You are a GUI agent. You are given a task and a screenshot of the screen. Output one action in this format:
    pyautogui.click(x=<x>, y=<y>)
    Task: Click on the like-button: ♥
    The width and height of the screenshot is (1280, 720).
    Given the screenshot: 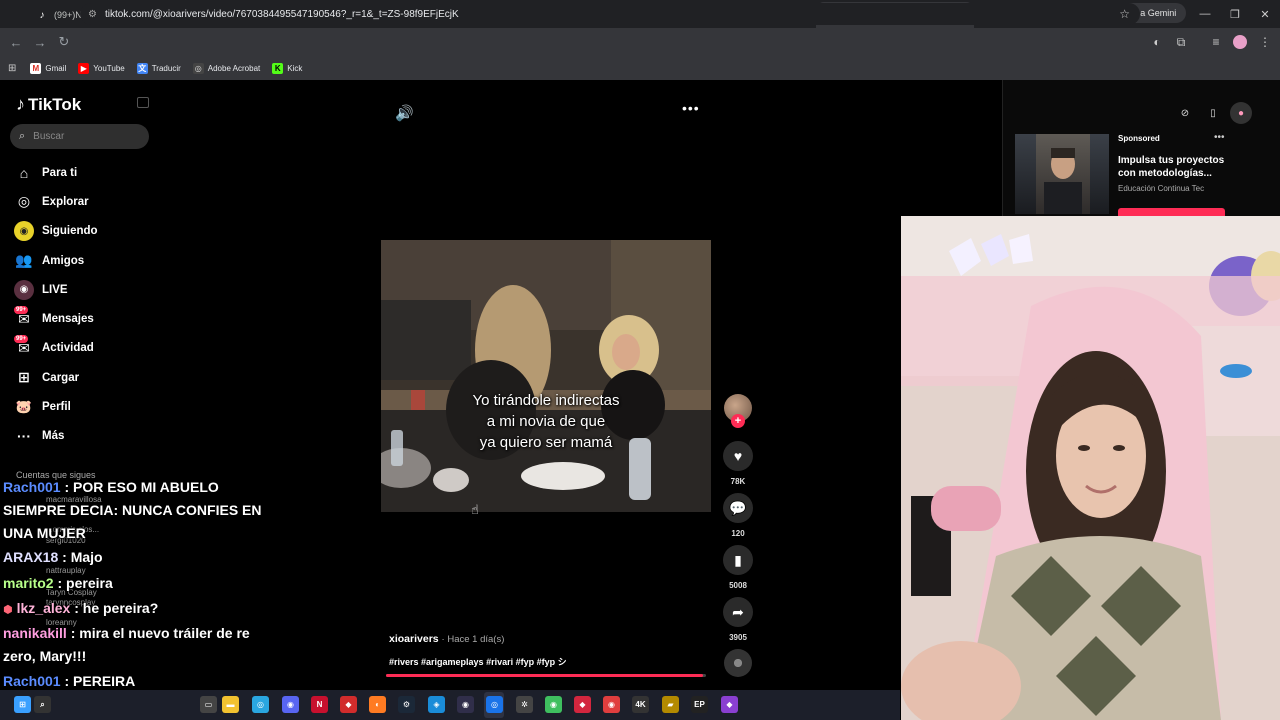 What is the action you would take?
    pyautogui.click(x=738, y=456)
    